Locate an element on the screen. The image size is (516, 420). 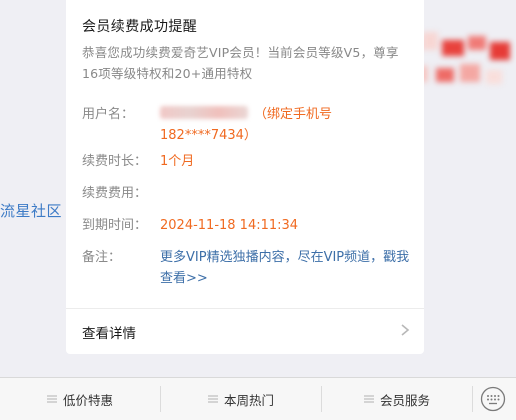
menu-divider is located at coordinates (472, 399).